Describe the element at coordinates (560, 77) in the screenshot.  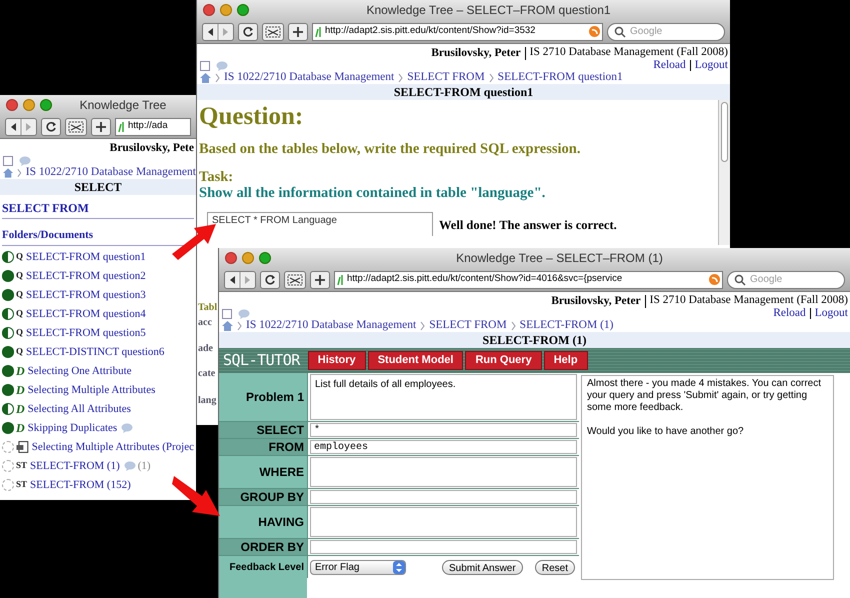
I see `breadcrumb-link: SELECT-FROM question1` at that location.